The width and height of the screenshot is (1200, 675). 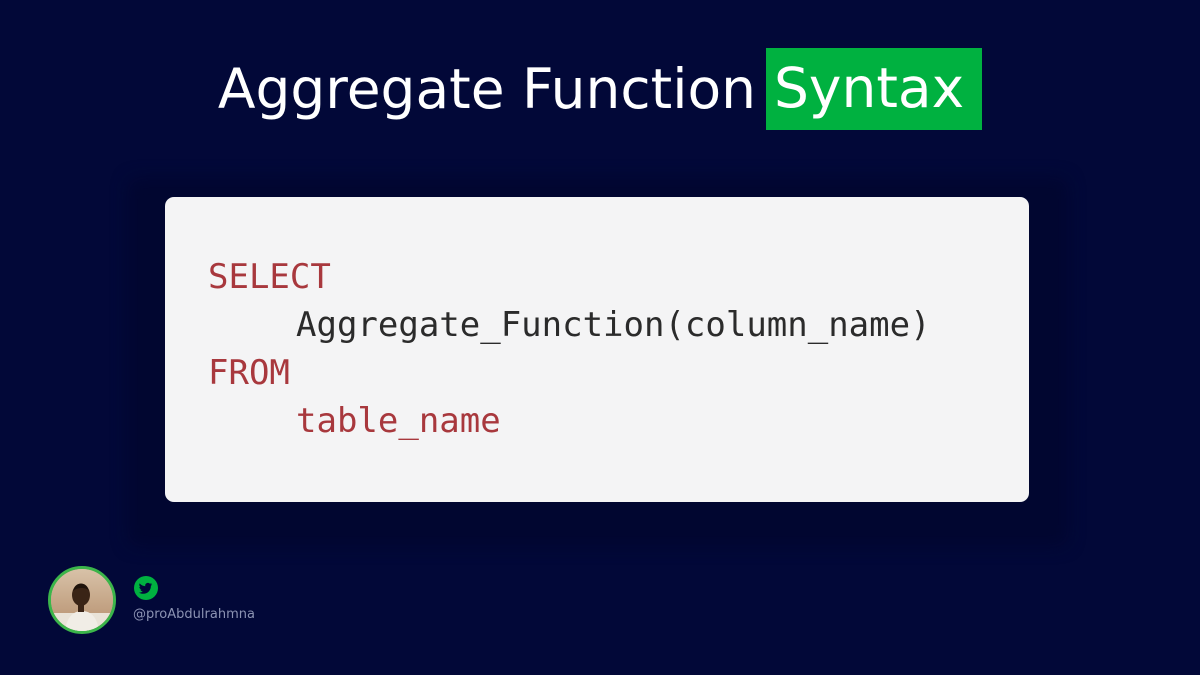 I want to click on avatar-portrait-icon, so click(x=82, y=600).